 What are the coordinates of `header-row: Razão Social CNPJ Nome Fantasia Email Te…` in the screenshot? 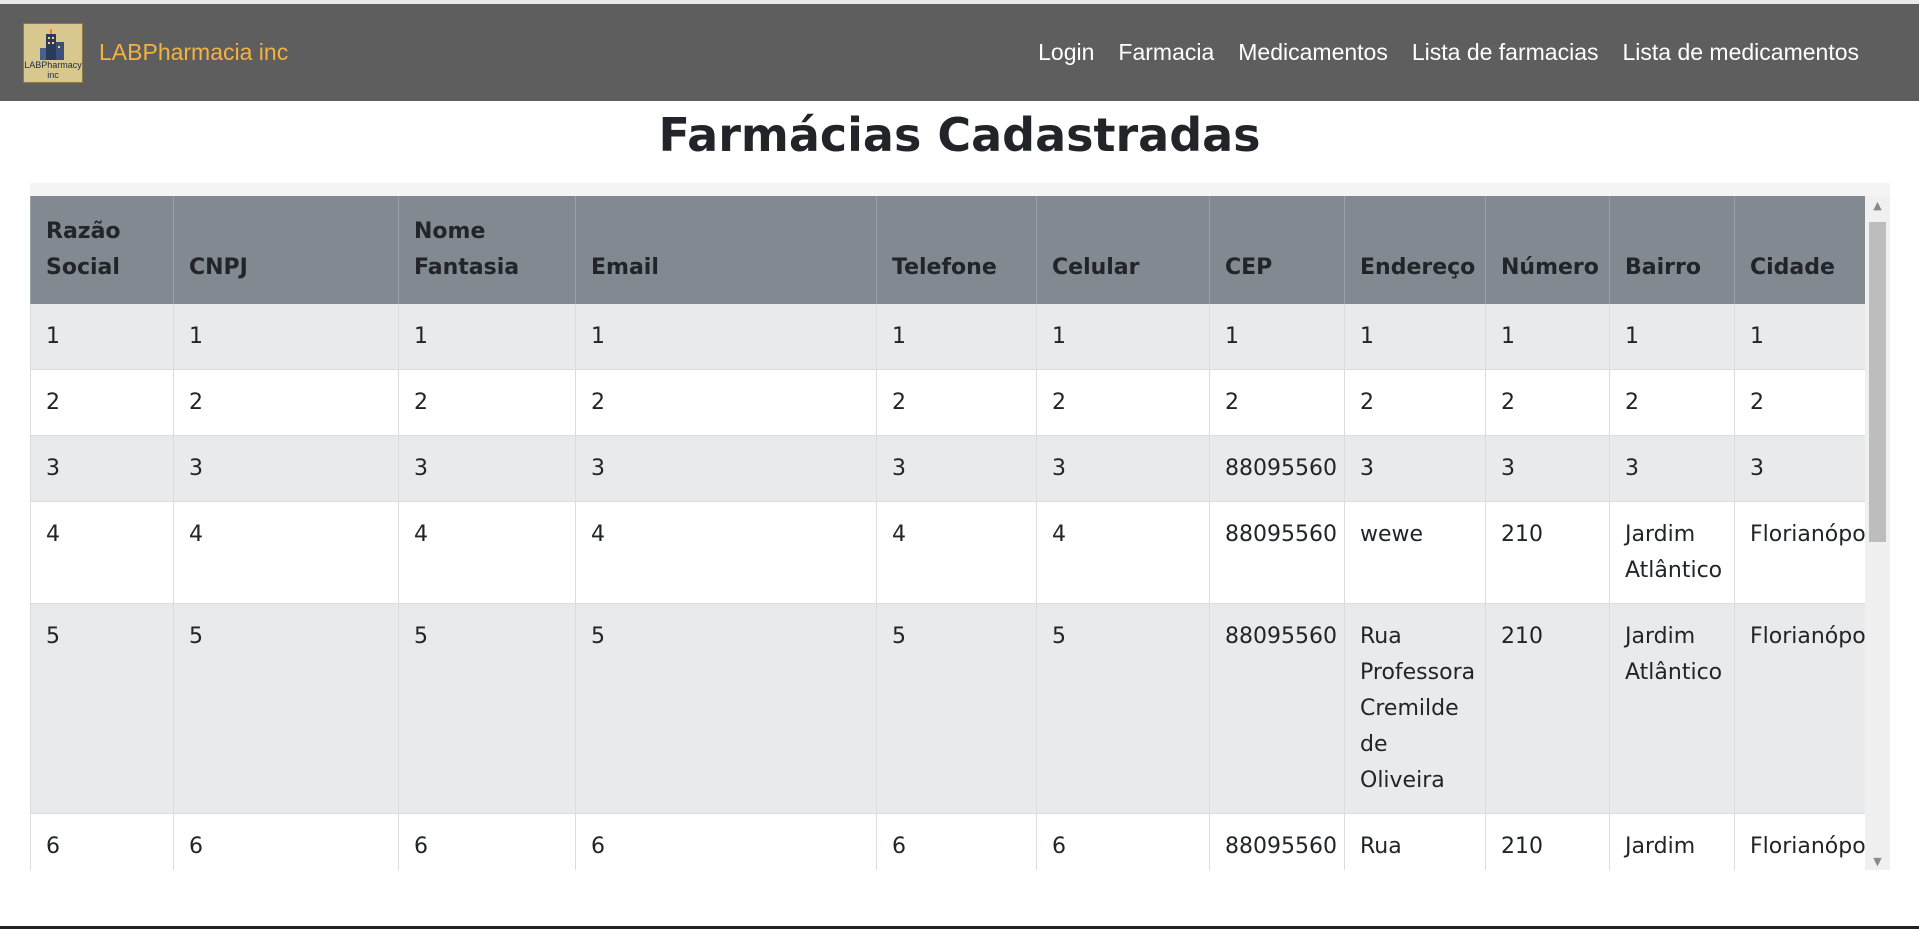 It's located at (947, 250).